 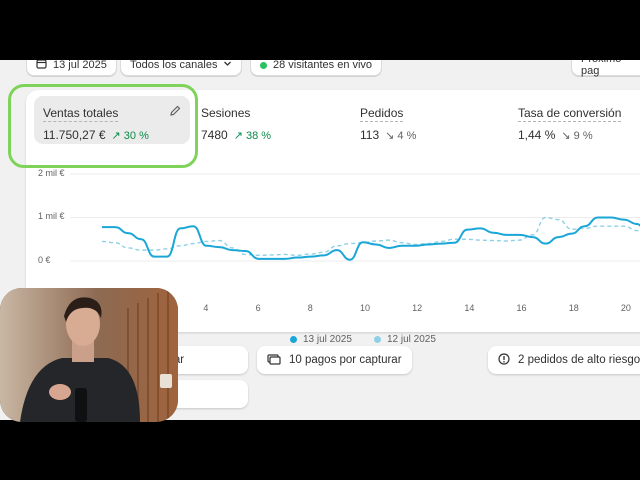 I want to click on legend-item-current: 13 jul 2025, so click(x=321, y=339).